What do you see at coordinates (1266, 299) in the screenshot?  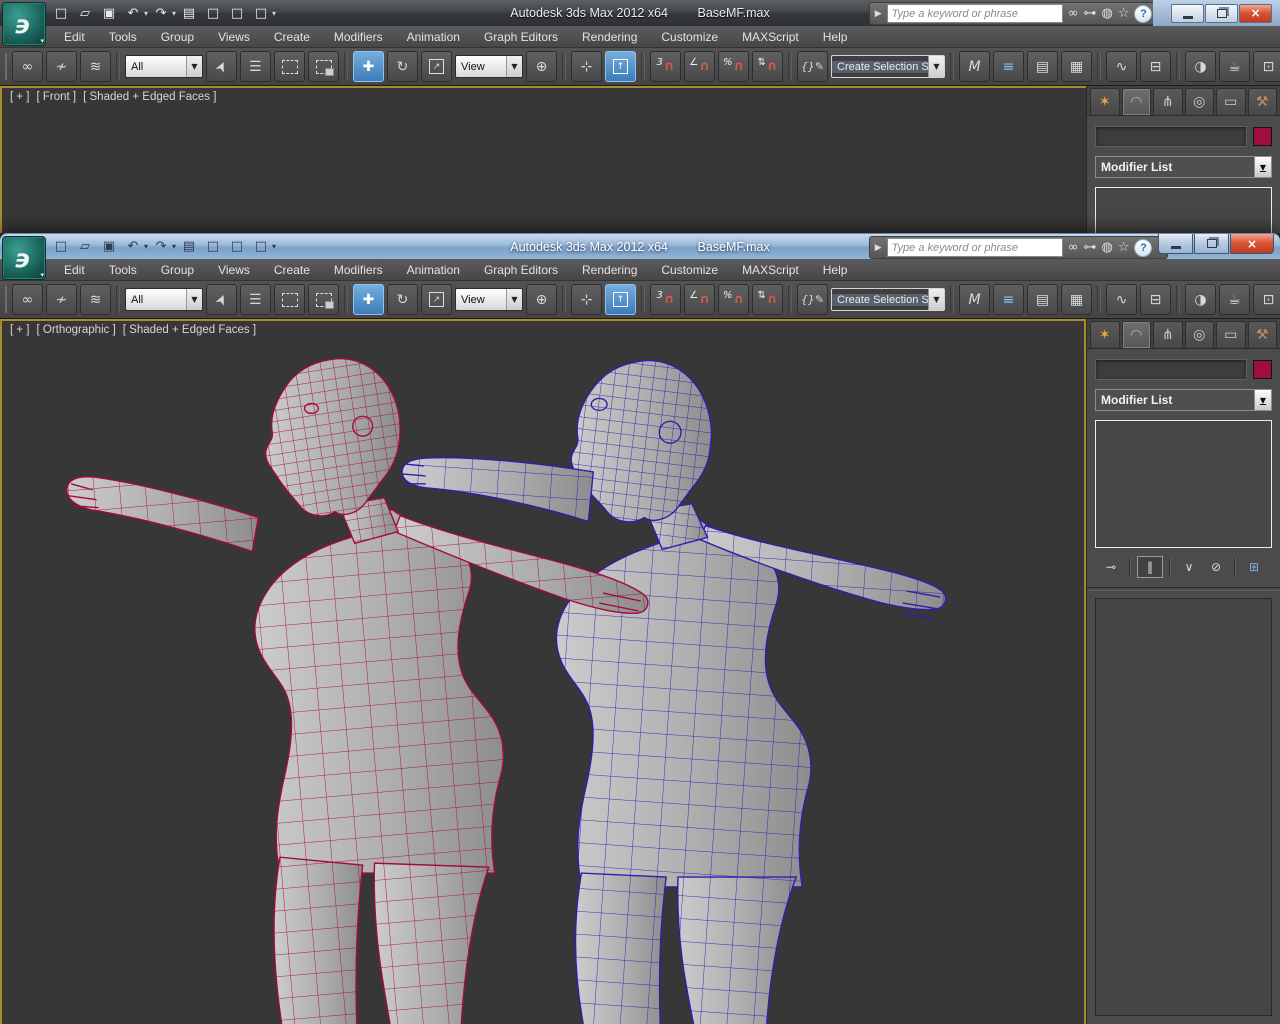 I see `rendered-frame-window-button: ⊡` at bounding box center [1266, 299].